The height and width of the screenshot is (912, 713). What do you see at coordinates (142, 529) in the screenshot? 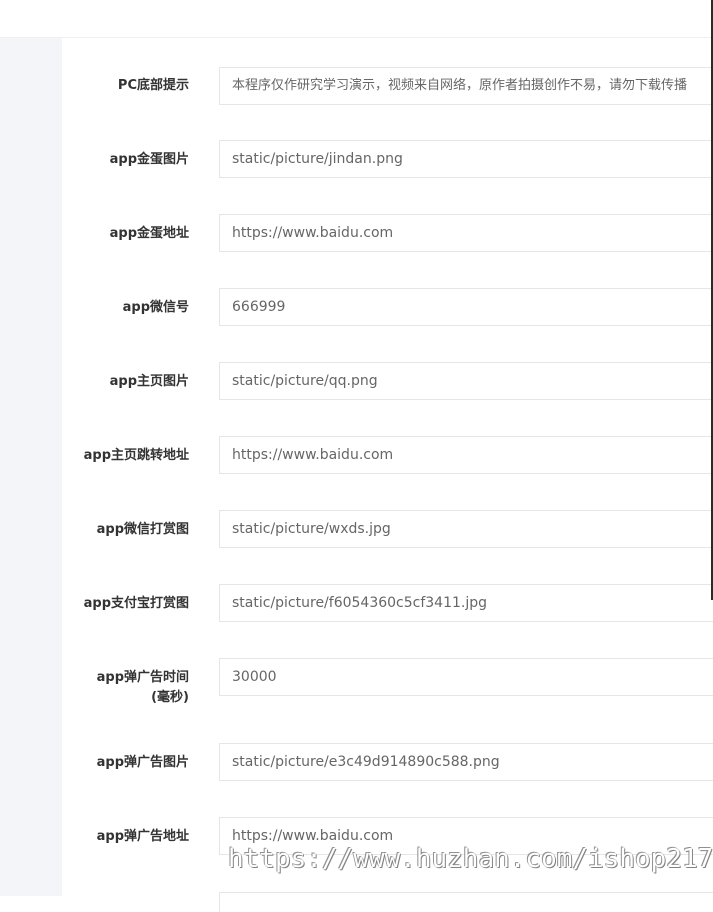
I see `field-label: app微信打赏图` at bounding box center [142, 529].